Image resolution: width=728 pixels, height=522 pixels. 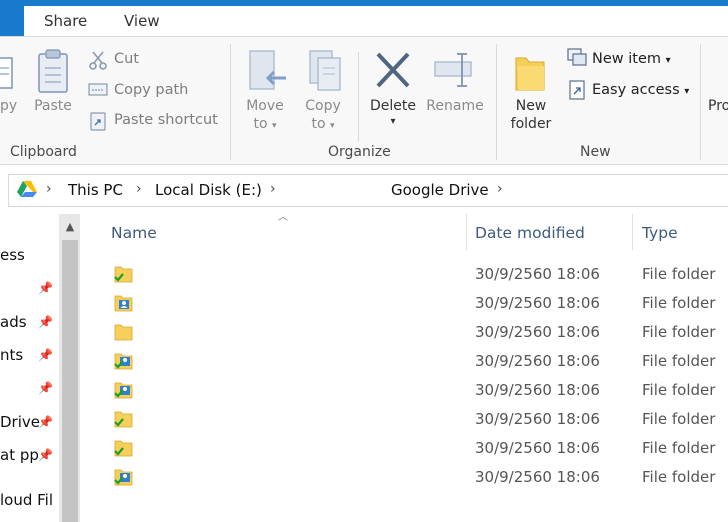 I want to click on copy-button-label: py, so click(x=8, y=106).